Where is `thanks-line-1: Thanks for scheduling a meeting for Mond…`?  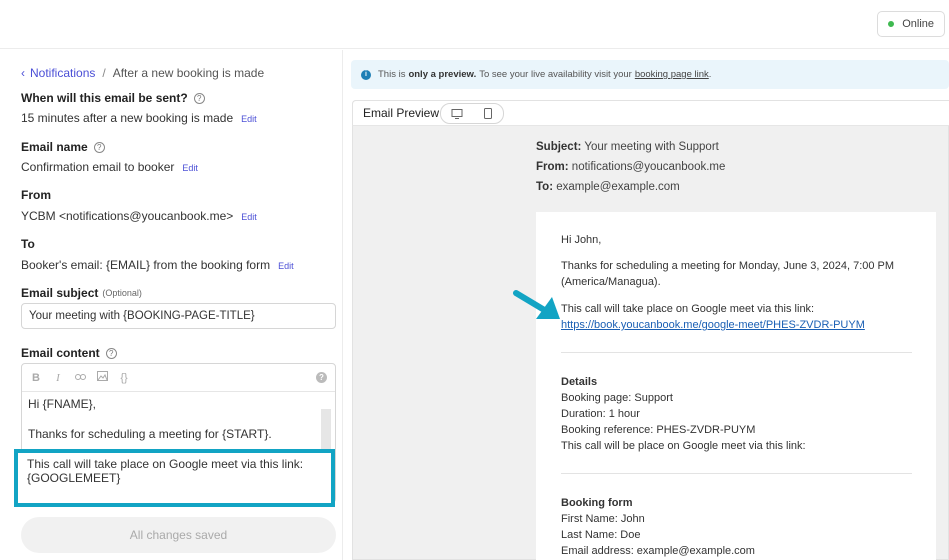 thanks-line-1: Thanks for scheduling a meeting for Mond… is located at coordinates (728, 266).